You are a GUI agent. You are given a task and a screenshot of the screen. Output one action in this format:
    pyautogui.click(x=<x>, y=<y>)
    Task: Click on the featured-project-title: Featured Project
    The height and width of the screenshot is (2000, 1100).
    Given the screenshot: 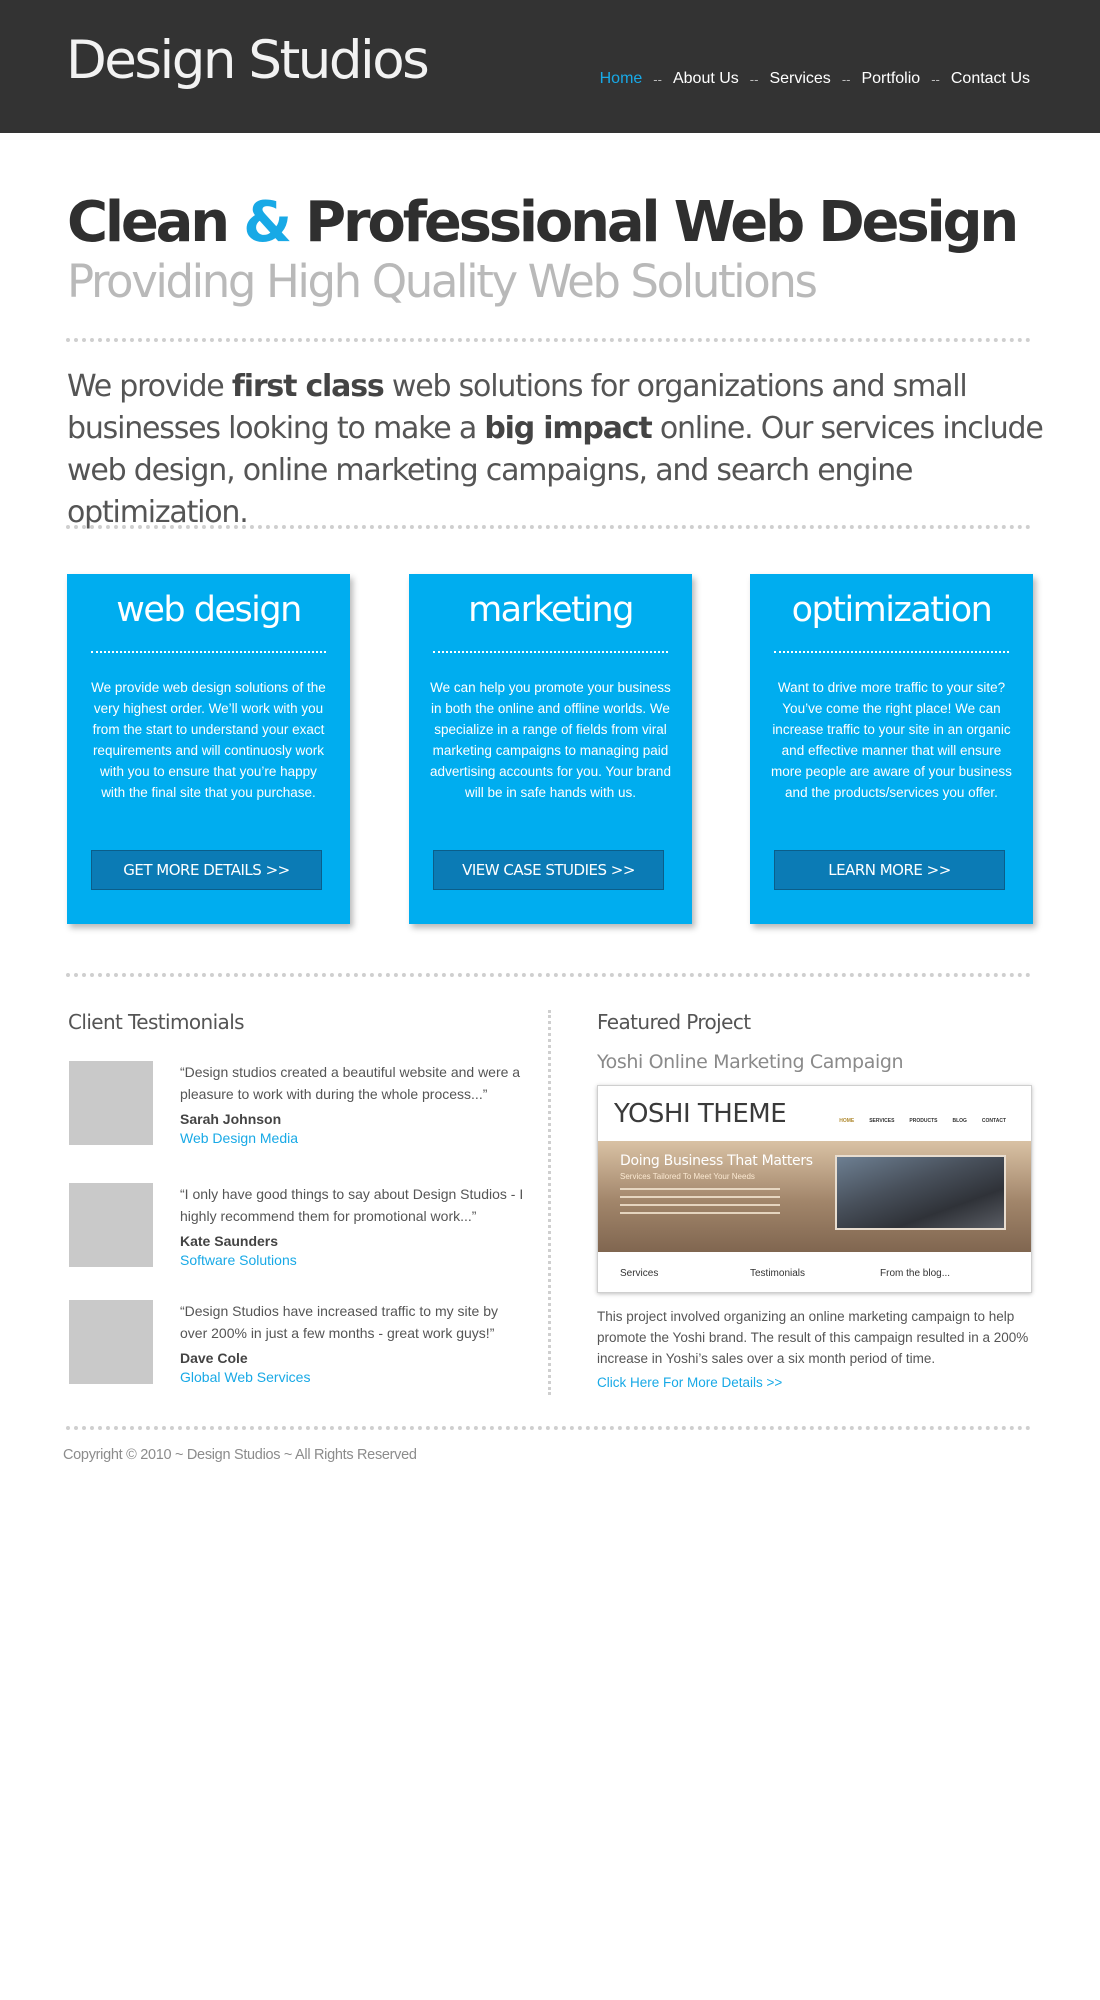 What is the action you would take?
    pyautogui.click(x=674, y=1022)
    